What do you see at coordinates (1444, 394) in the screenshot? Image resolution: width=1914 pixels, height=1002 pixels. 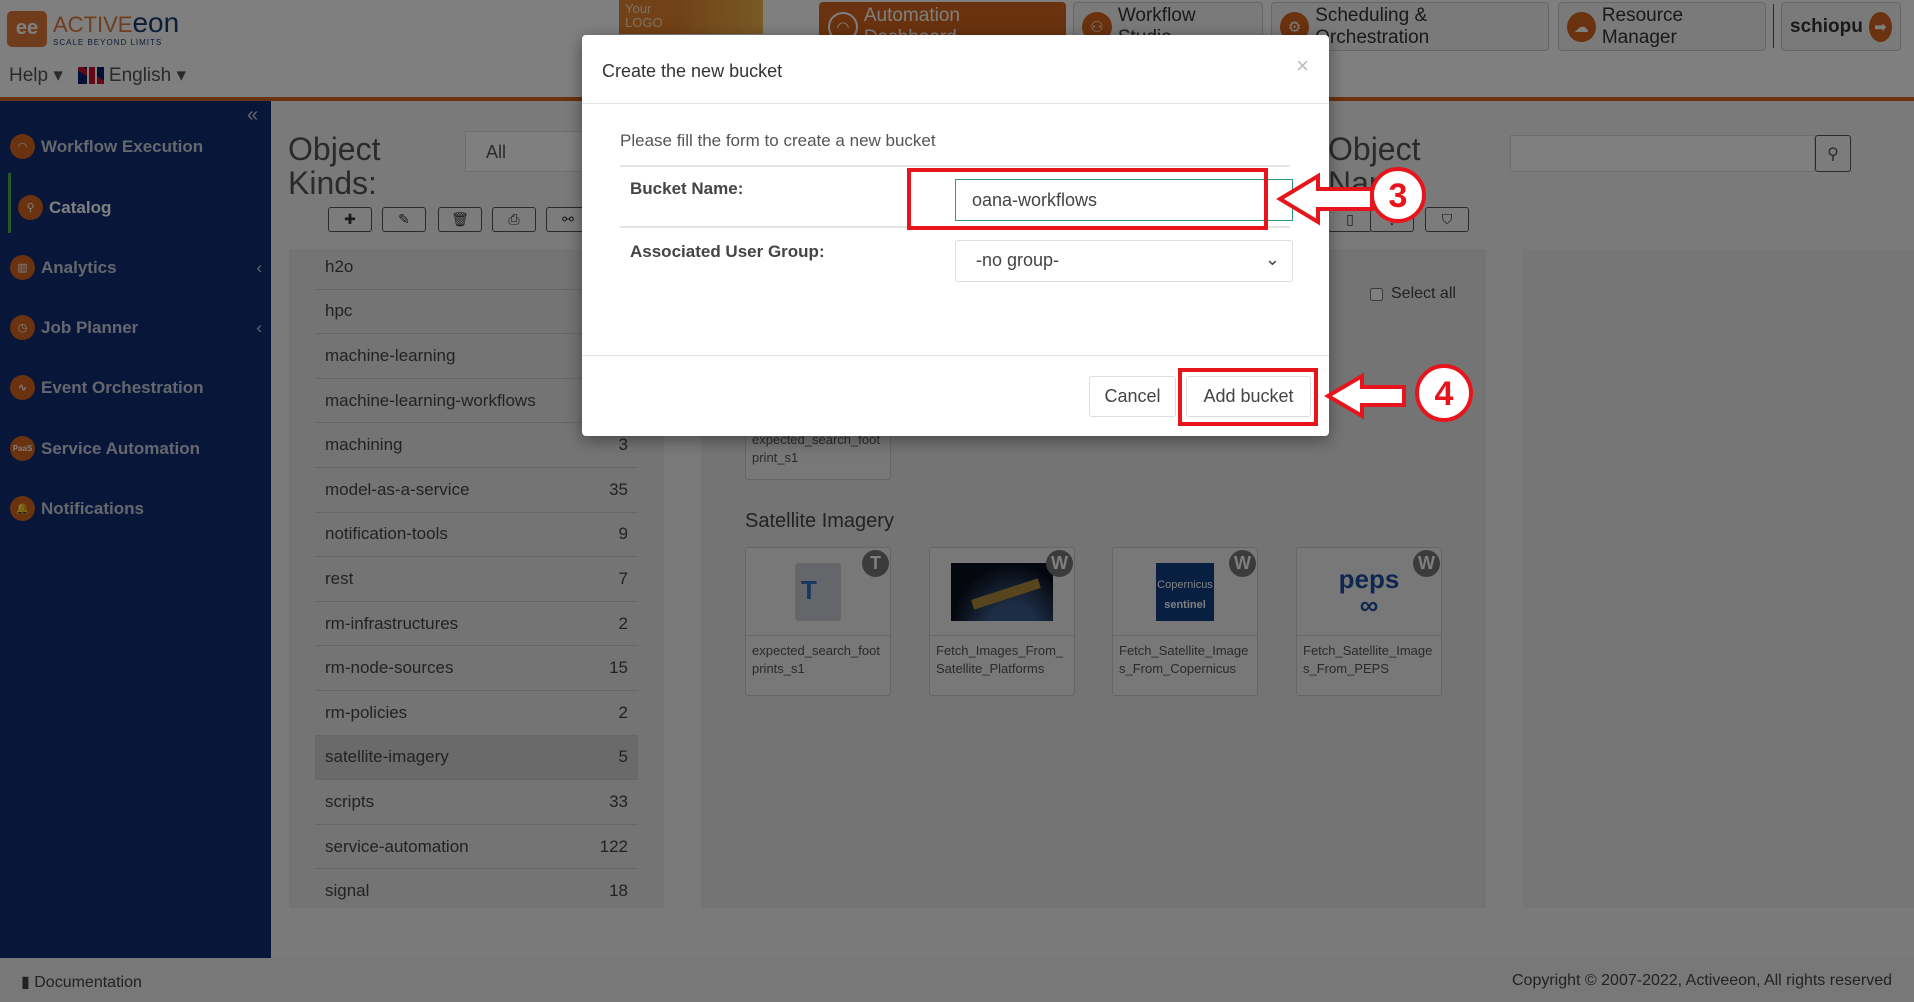 I see `step-number-4: 4` at bounding box center [1444, 394].